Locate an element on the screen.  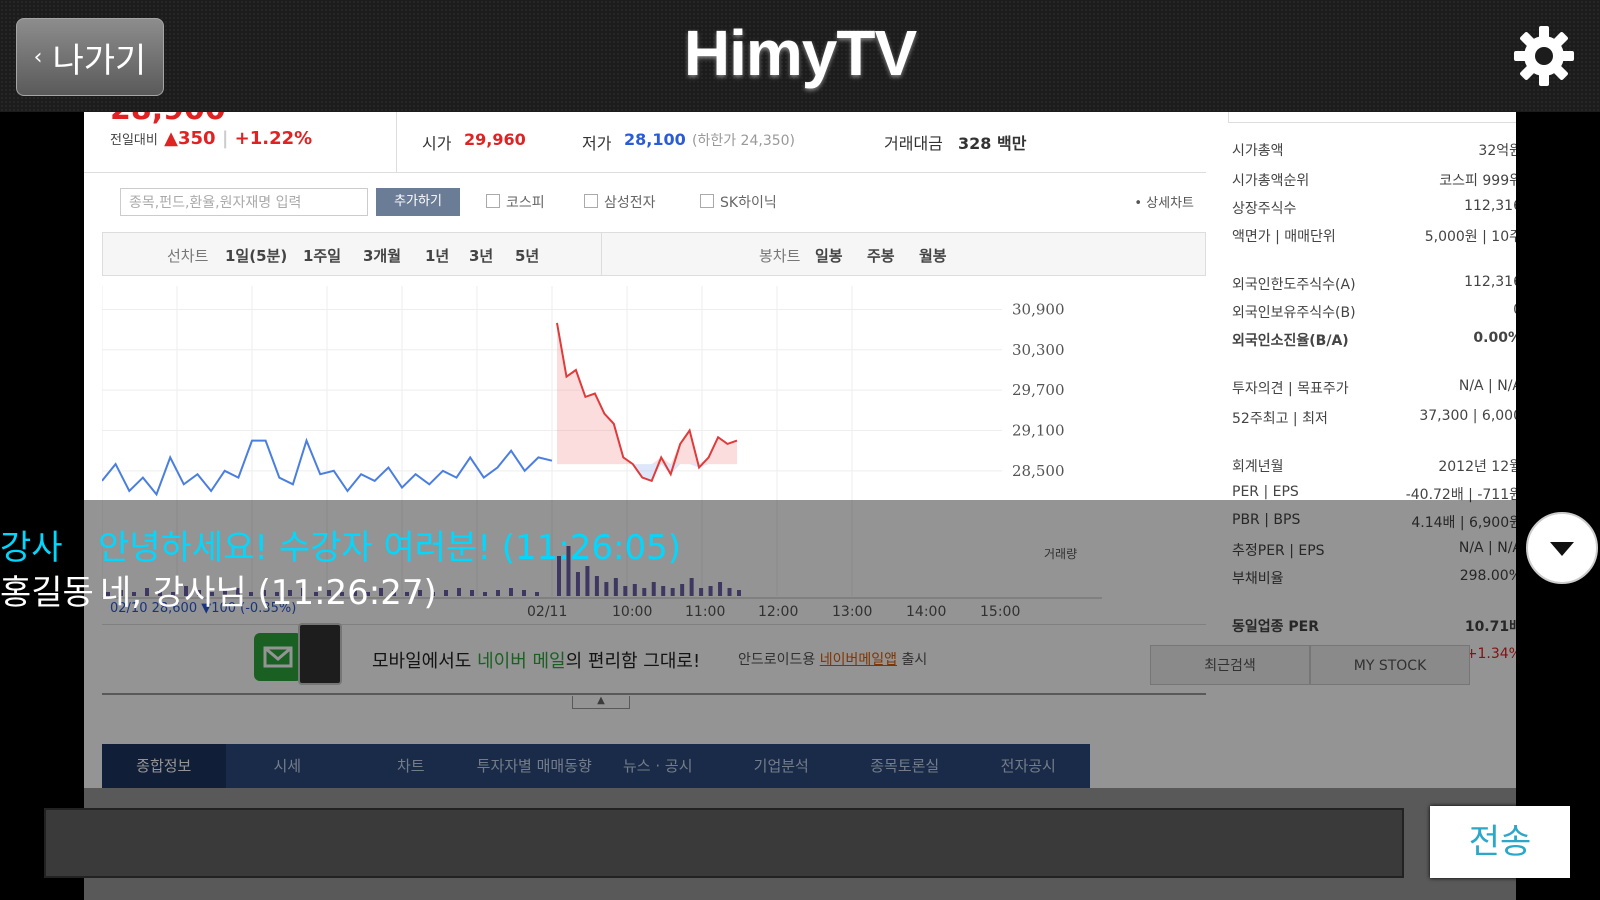
volume-value: 328 백만 is located at coordinates (992, 143).